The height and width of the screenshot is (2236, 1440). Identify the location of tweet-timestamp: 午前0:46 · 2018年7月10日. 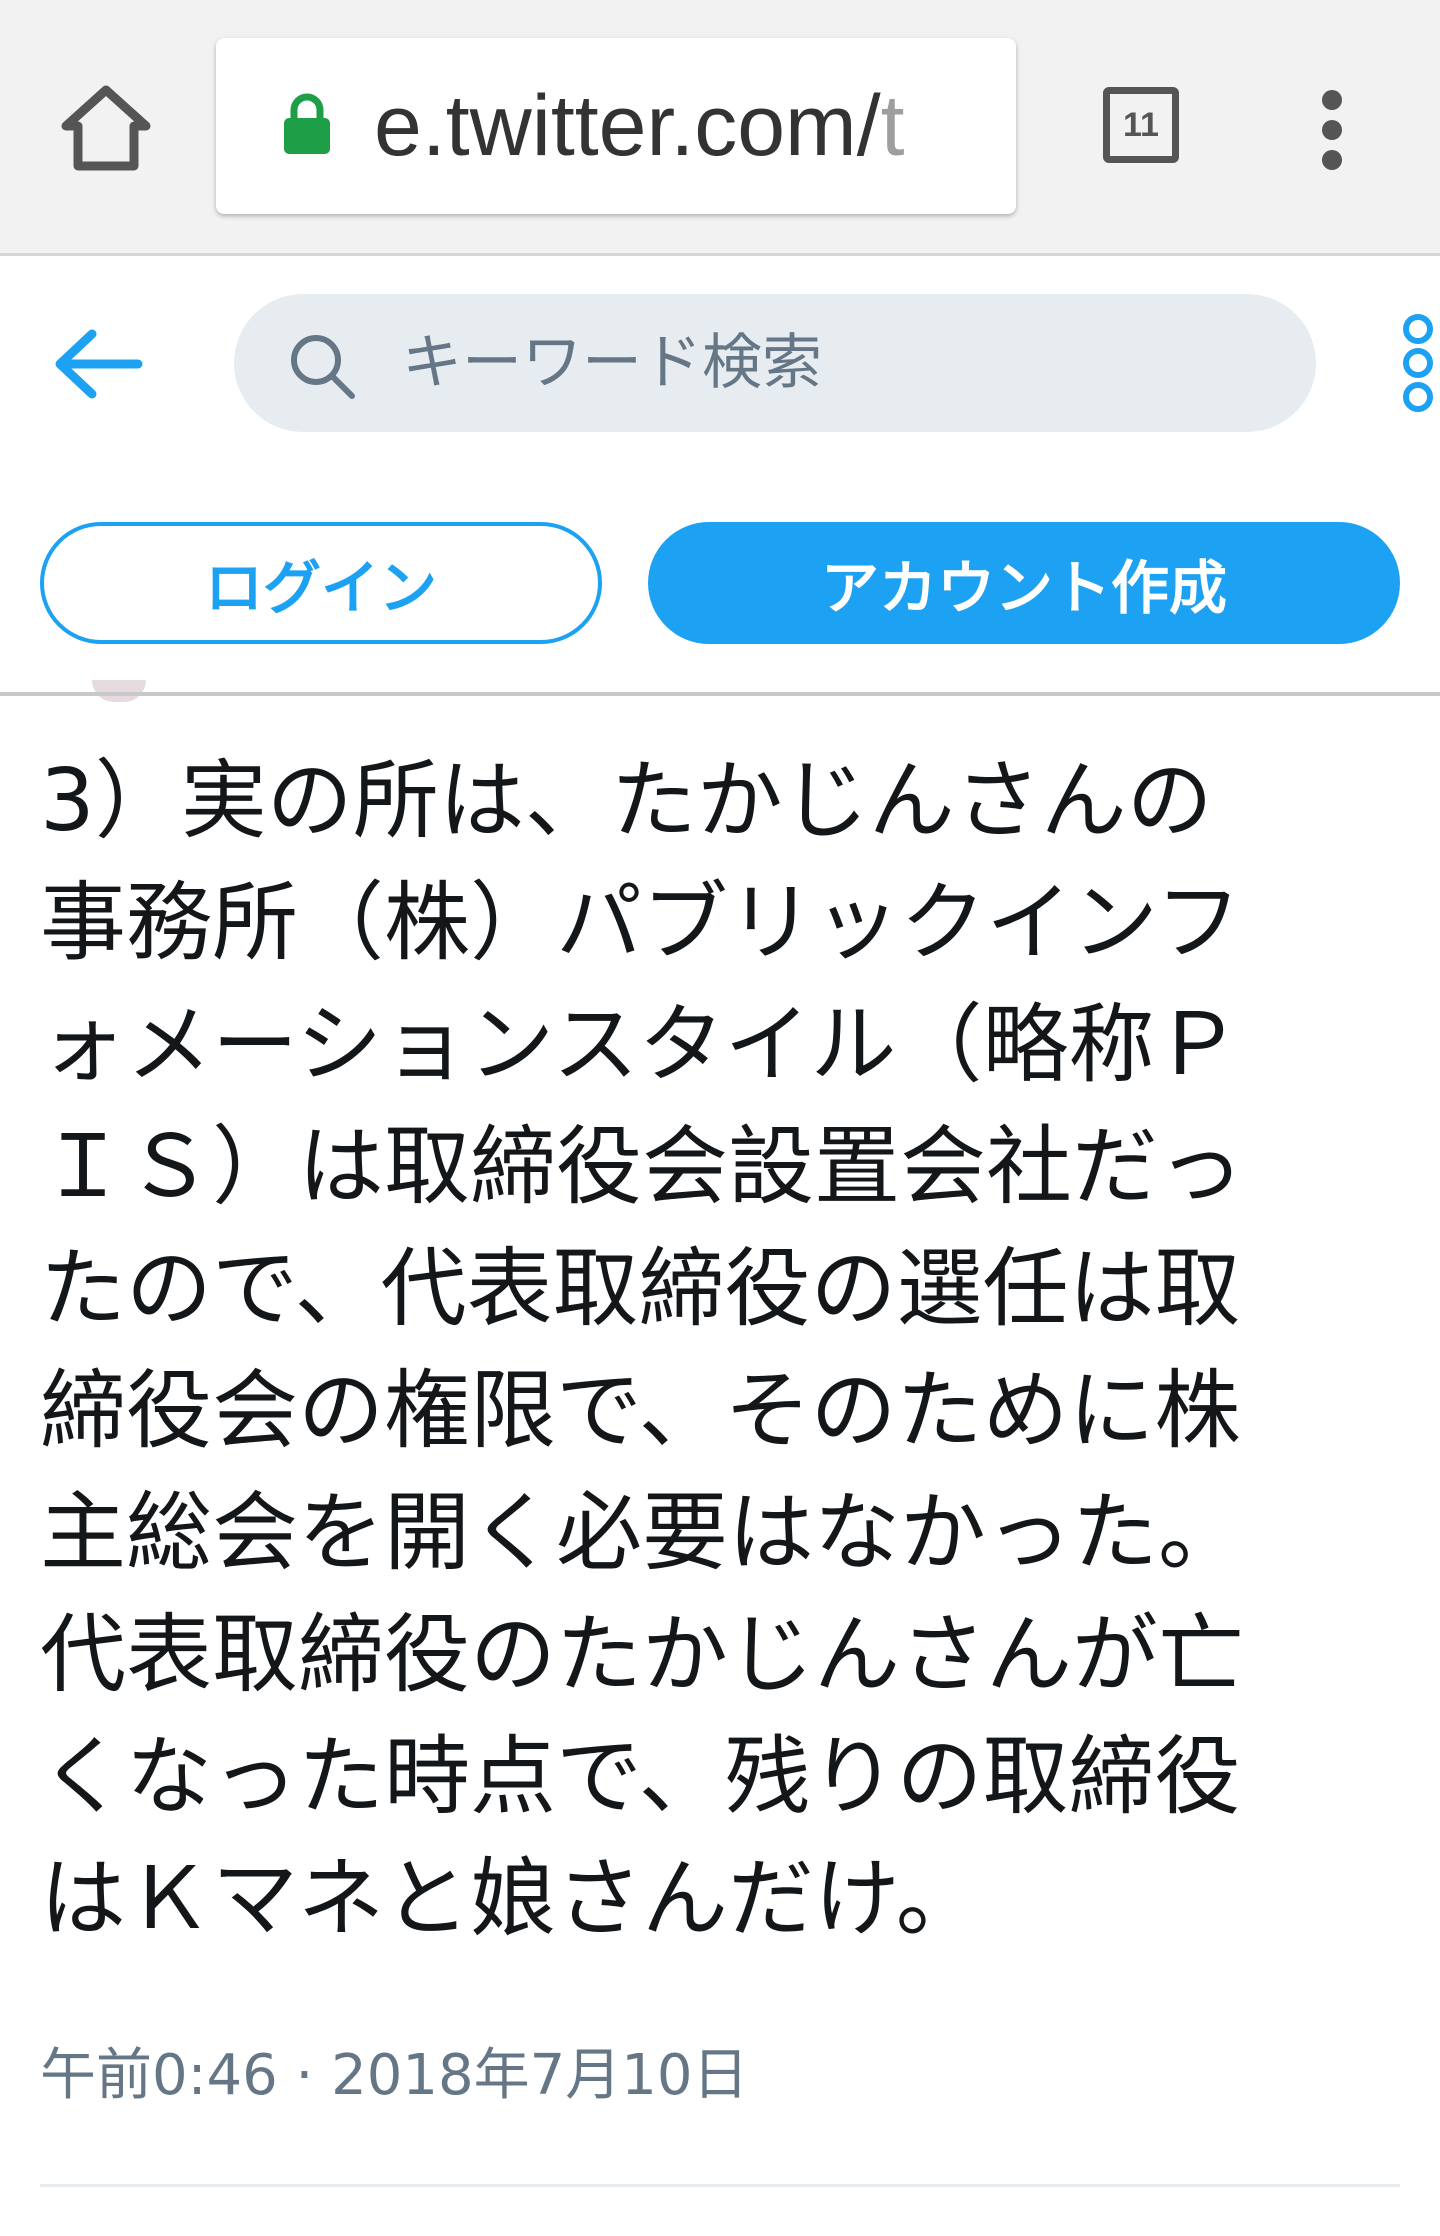
(394, 2070).